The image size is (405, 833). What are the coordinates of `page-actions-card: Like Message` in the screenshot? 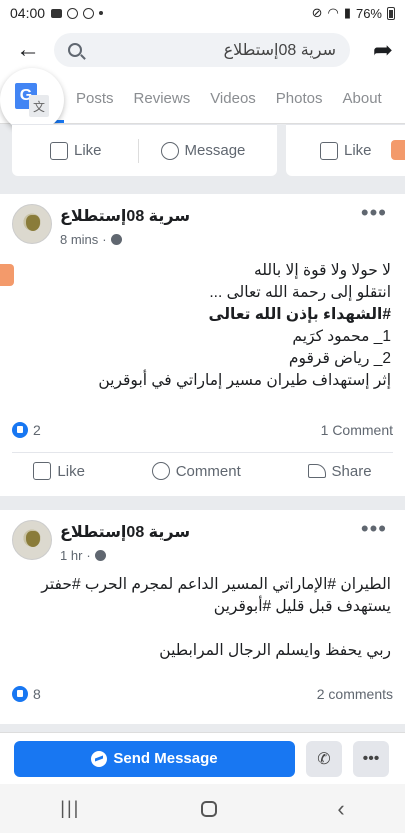 It's located at (144, 150).